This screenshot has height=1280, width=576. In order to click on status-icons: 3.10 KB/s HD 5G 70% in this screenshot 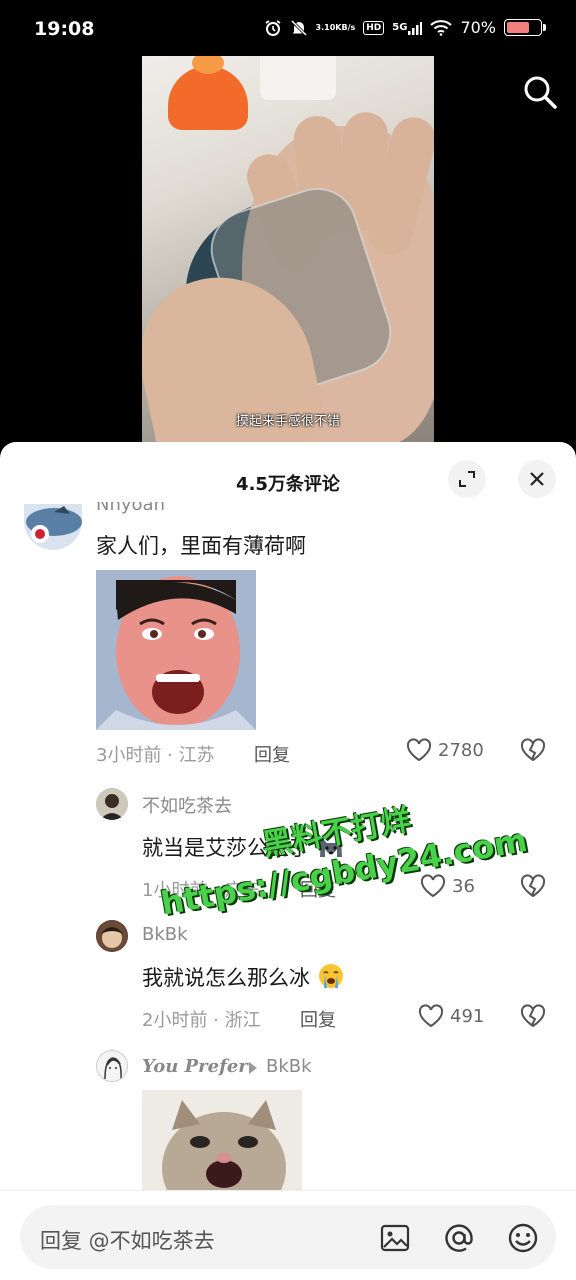, I will do `click(405, 27)`.